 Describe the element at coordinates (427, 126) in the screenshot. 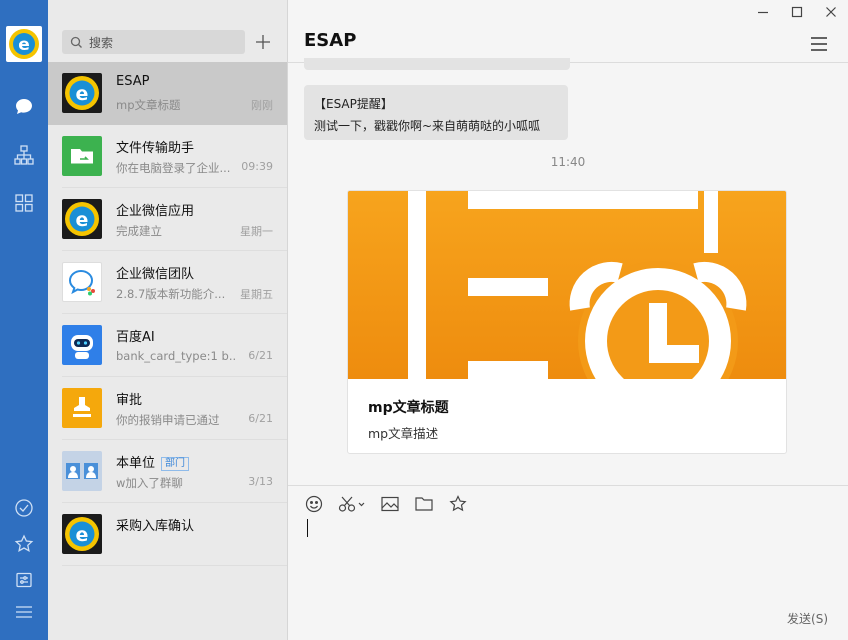

I see `message-body: 测试一下，戳戳你啊~来自萌萌哒的小呱呱` at that location.